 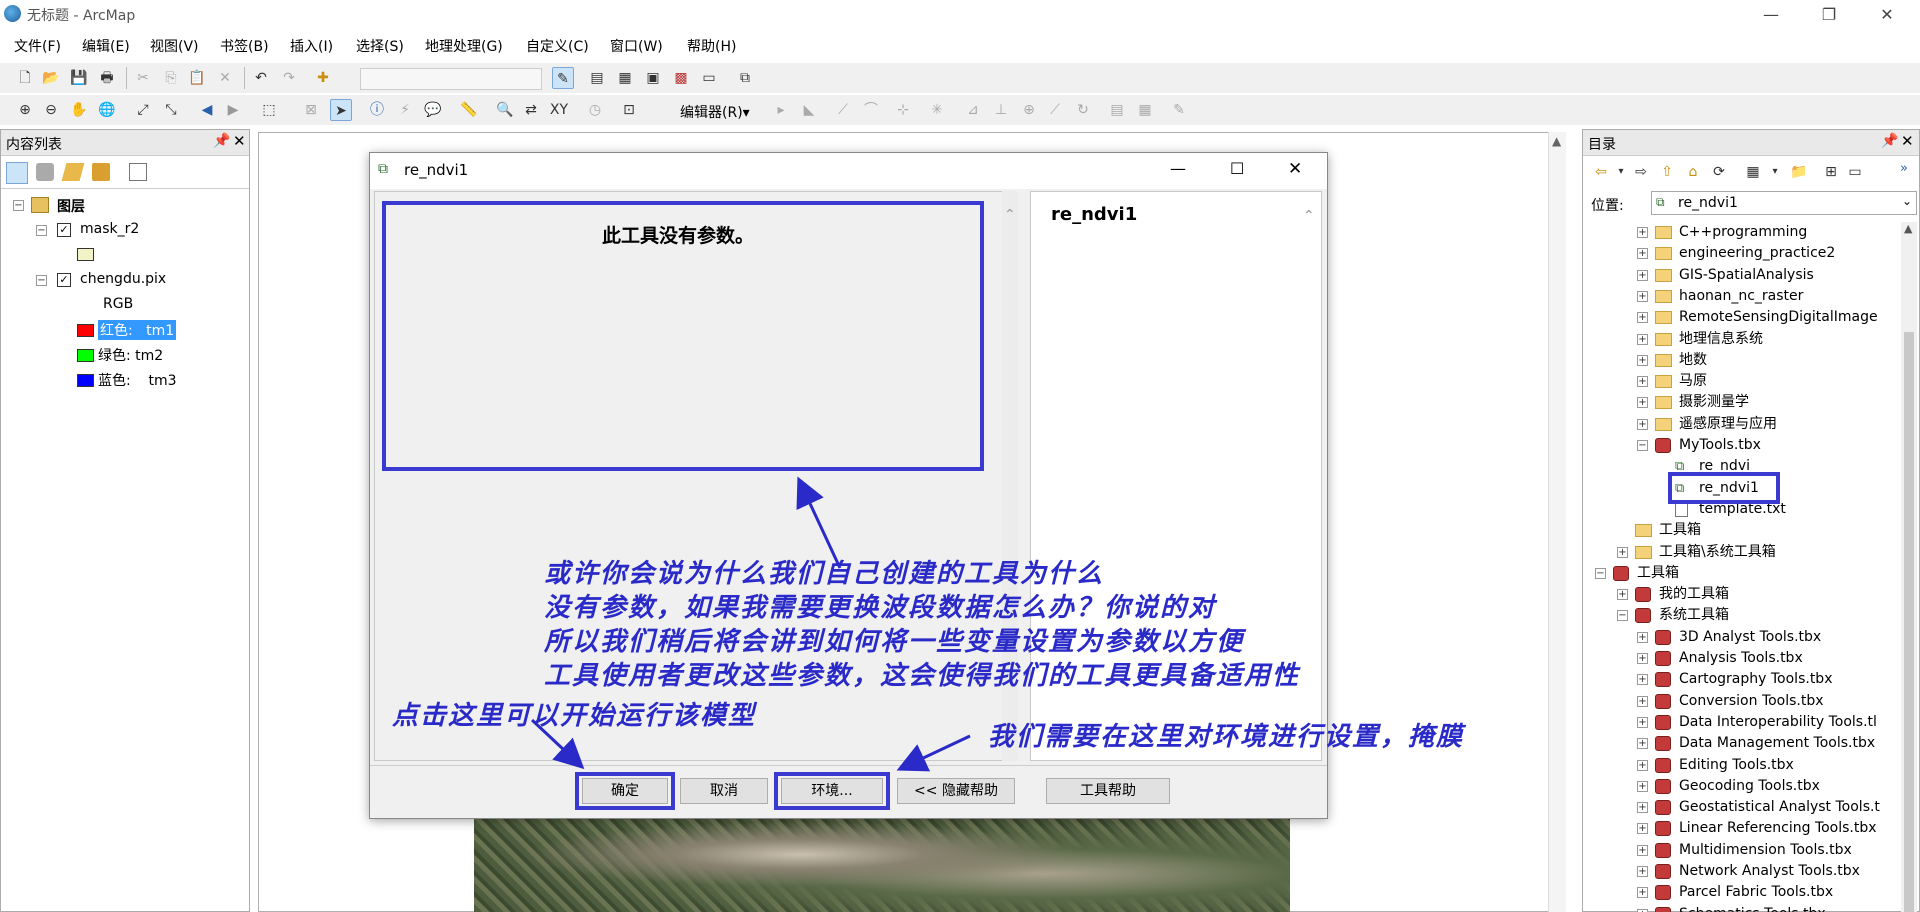 What do you see at coordinates (574, 716) in the screenshot?
I see `annotation-run-hint: 点击这里可以开始运行该模型` at bounding box center [574, 716].